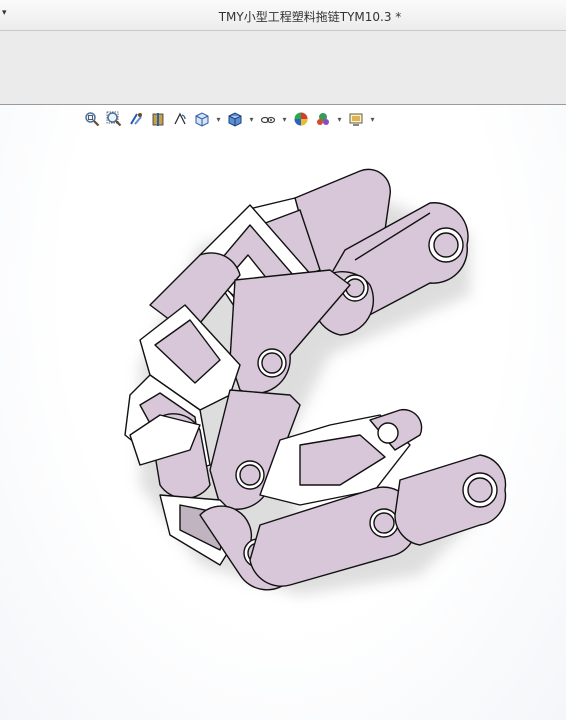  I want to click on title-bar: ▾ TMY小型工程塑料拖链TYM10.3 *, so click(283, 15).